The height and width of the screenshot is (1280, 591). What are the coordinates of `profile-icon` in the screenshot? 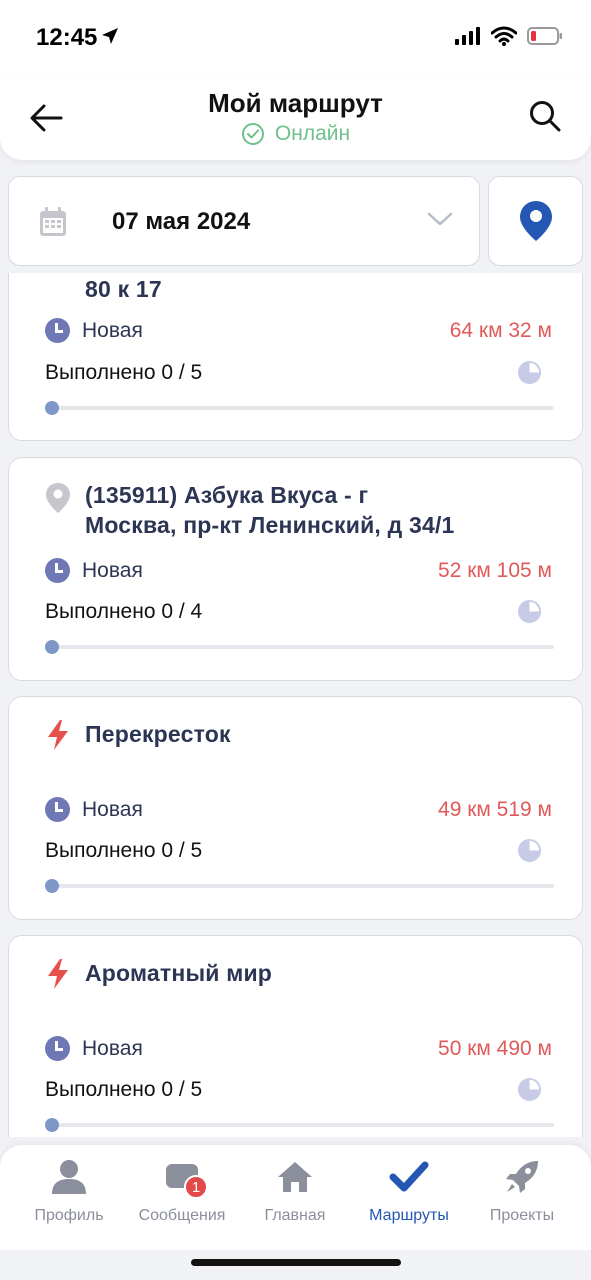 It's located at (69, 1177).